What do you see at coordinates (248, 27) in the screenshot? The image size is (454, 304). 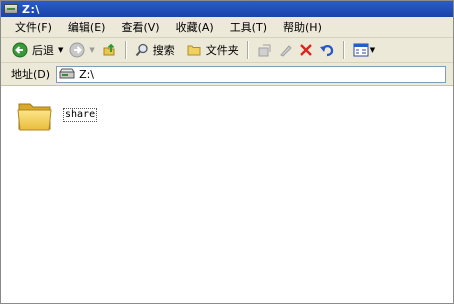 I see `menu-tools: 工具(T)` at bounding box center [248, 27].